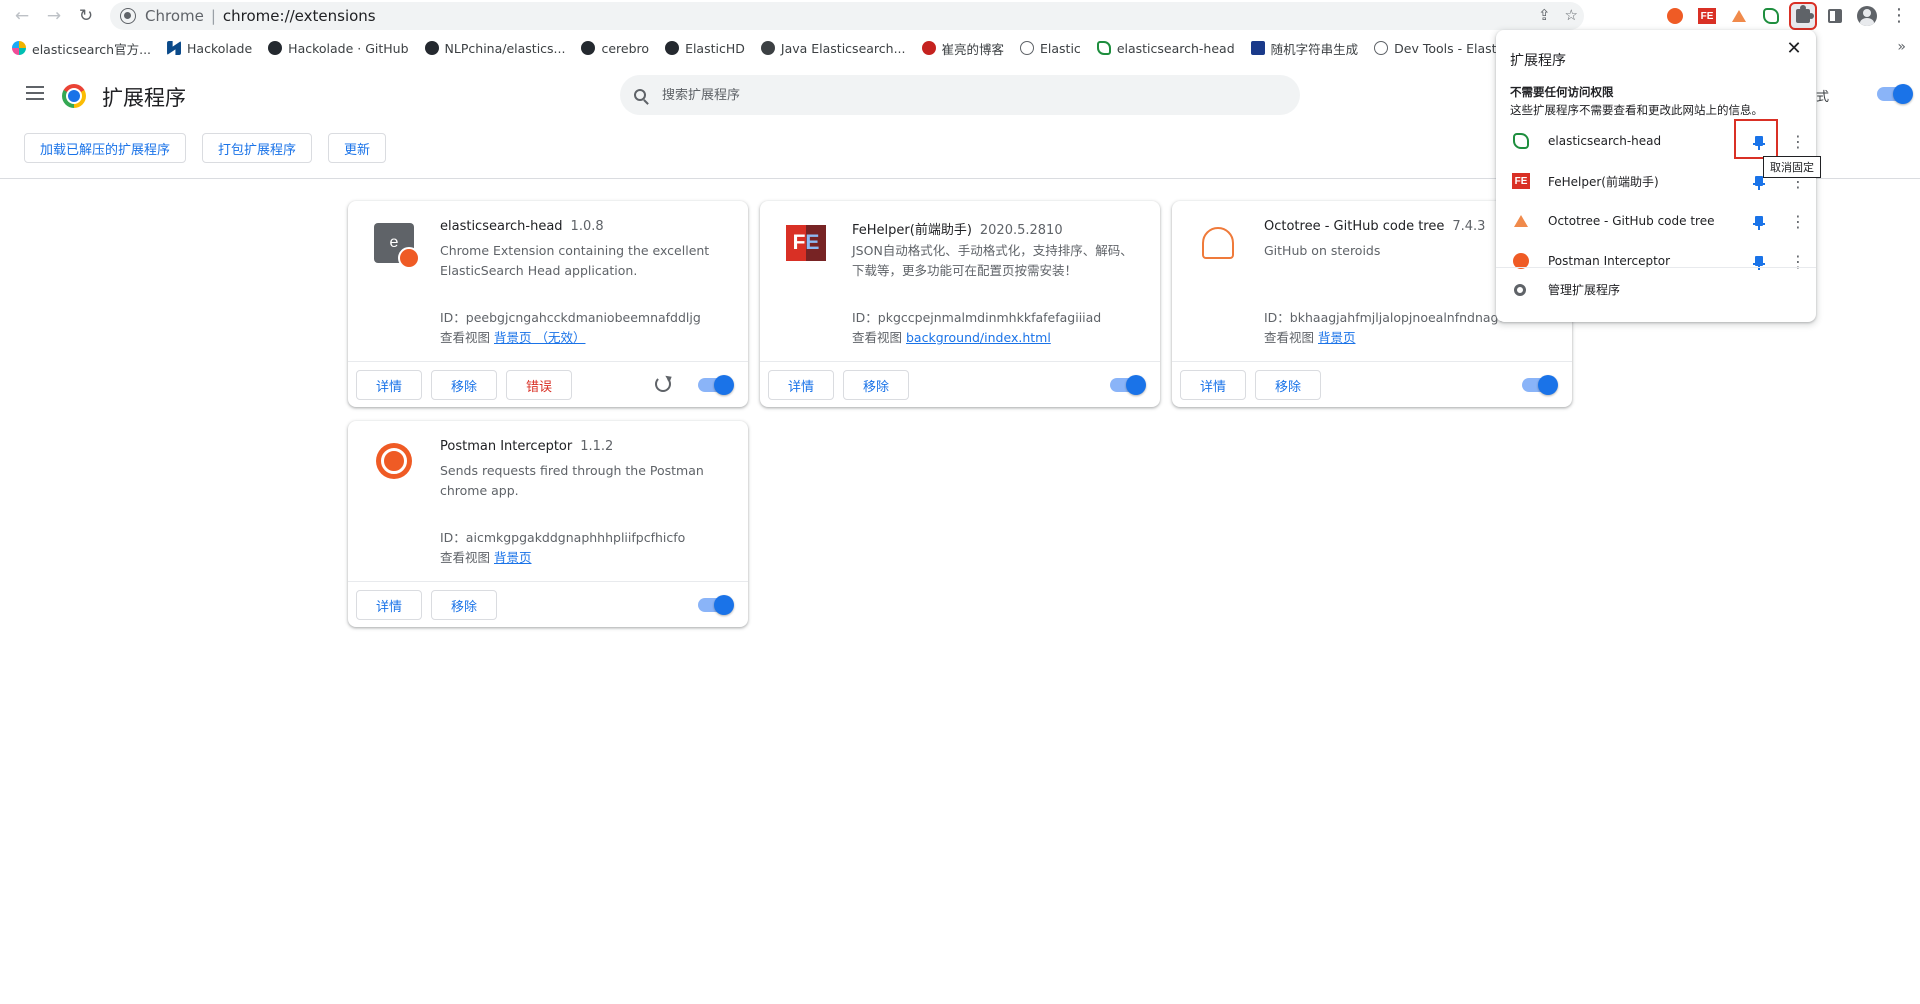 The height and width of the screenshot is (1004, 1920). What do you see at coordinates (357, 148) in the screenshot?
I see `update-button: 更新` at bounding box center [357, 148].